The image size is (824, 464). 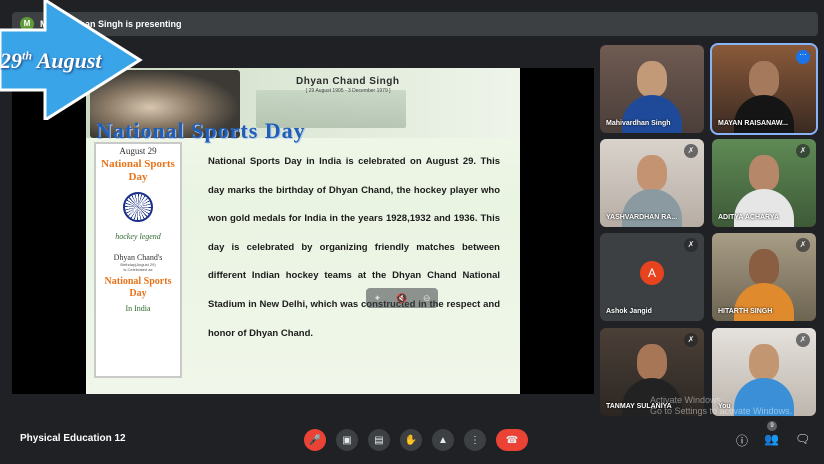 I want to click on poster-title: National Sports Day, so click(x=138, y=170).